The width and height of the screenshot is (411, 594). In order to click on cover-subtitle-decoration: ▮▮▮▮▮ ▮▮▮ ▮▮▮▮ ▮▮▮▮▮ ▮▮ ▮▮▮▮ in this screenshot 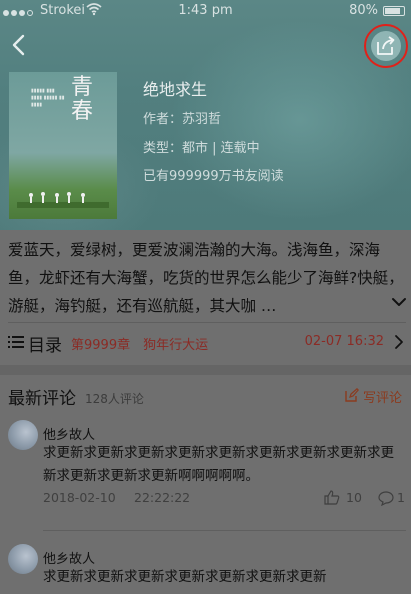, I will do `click(48, 98)`.